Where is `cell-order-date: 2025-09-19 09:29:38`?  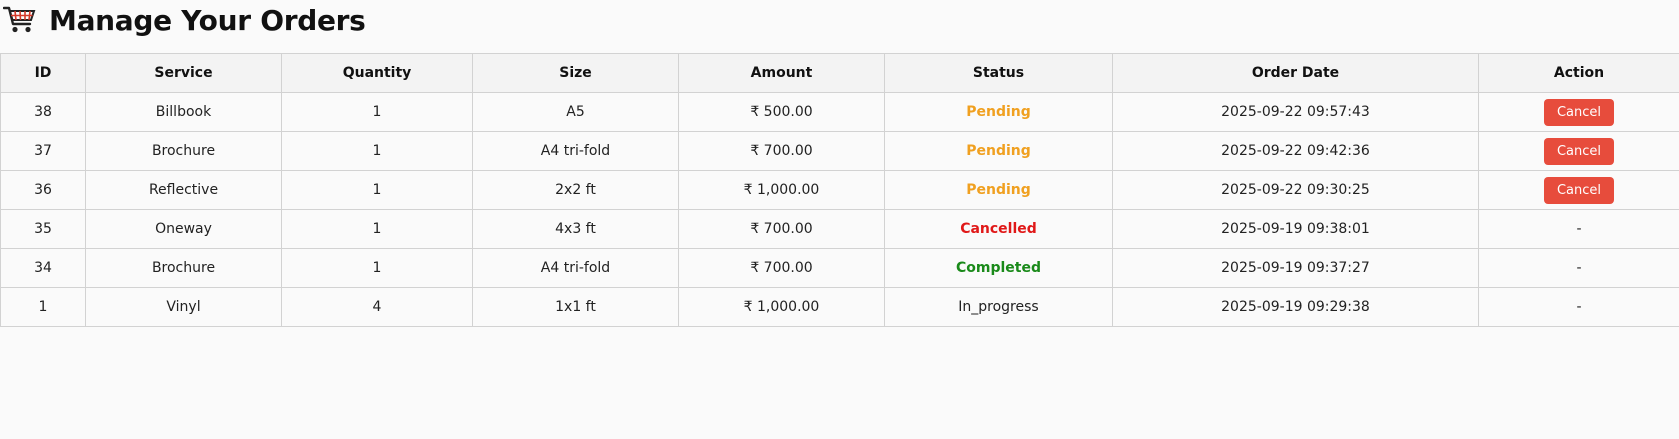
cell-order-date: 2025-09-19 09:29:38 is located at coordinates (1295, 307).